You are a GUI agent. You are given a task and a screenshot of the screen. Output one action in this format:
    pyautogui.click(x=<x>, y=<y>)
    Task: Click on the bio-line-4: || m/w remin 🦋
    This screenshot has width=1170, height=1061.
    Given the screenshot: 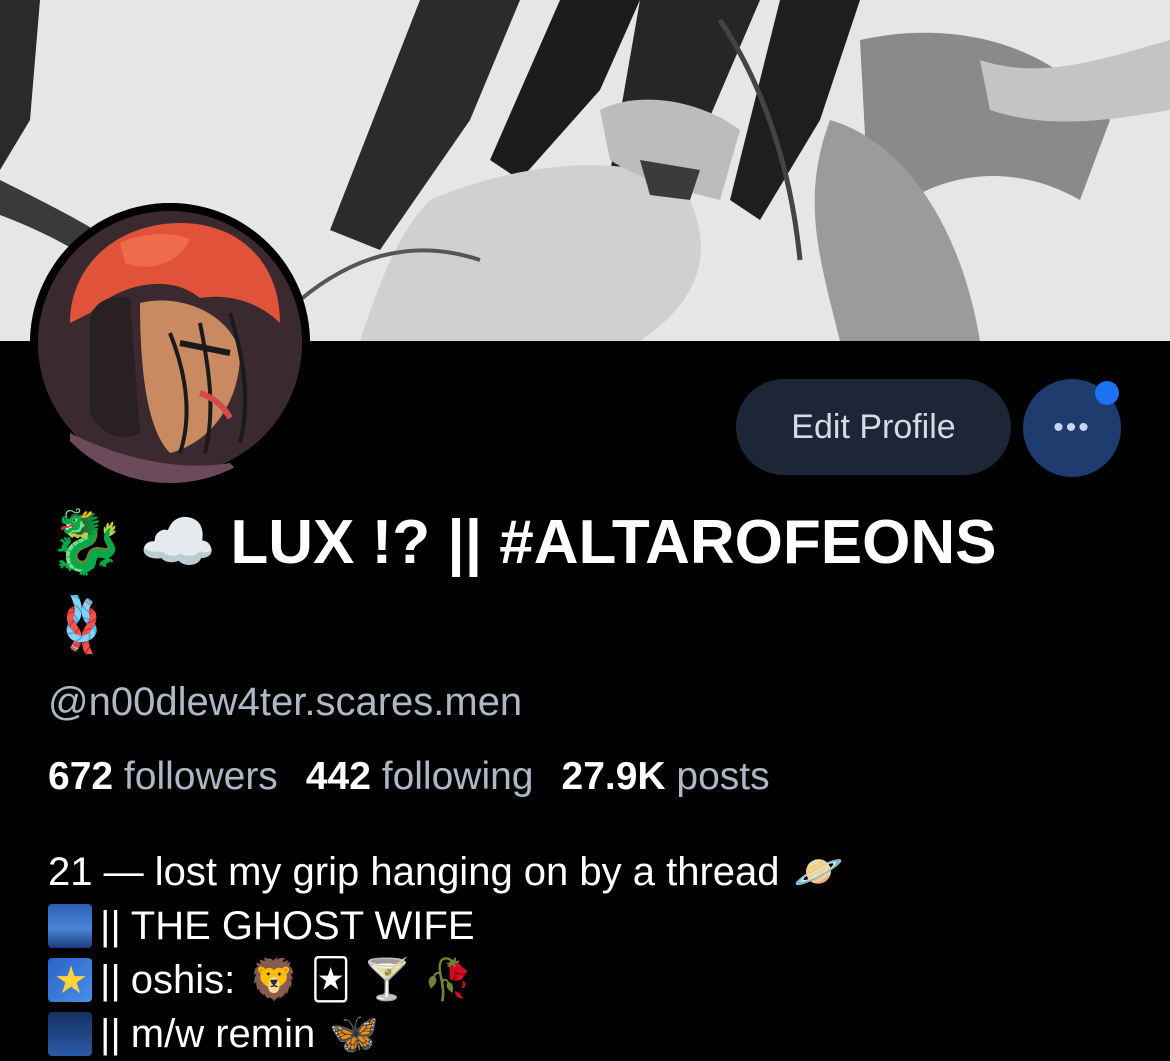 What is the action you would take?
    pyautogui.click(x=445, y=1034)
    